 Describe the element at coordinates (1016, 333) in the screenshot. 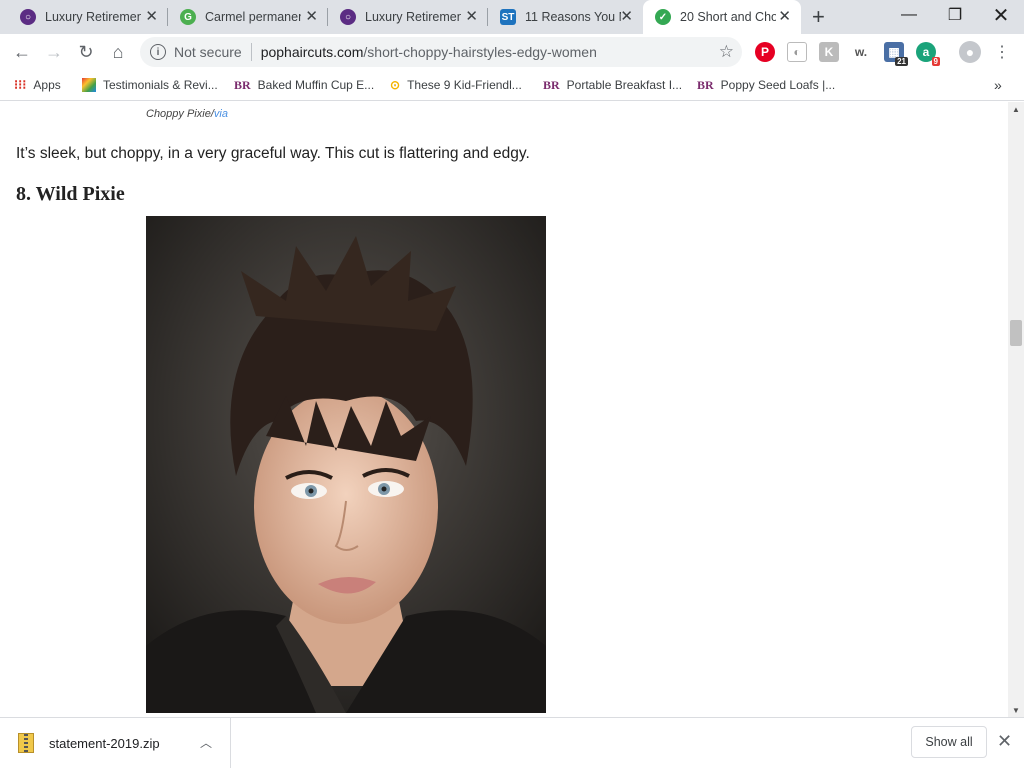

I see `scrollbar-thumb` at that location.